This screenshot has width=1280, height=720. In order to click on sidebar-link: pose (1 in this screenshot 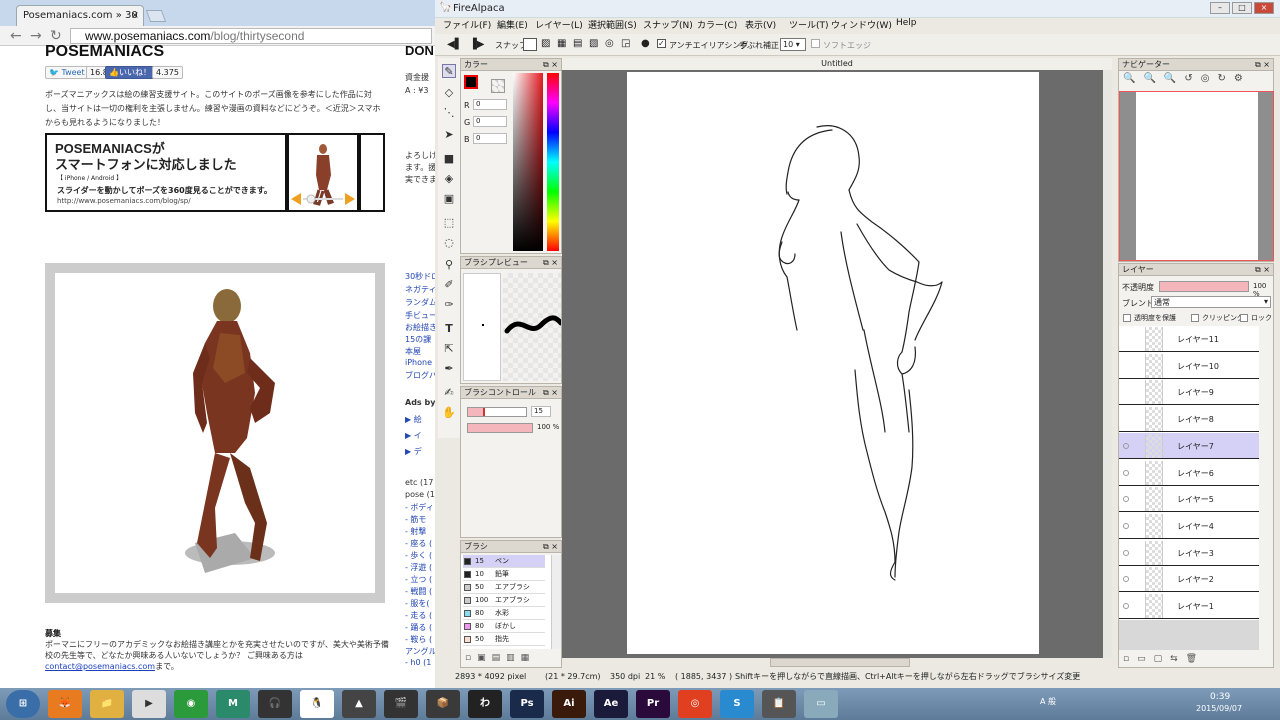, I will do `click(420, 494)`.